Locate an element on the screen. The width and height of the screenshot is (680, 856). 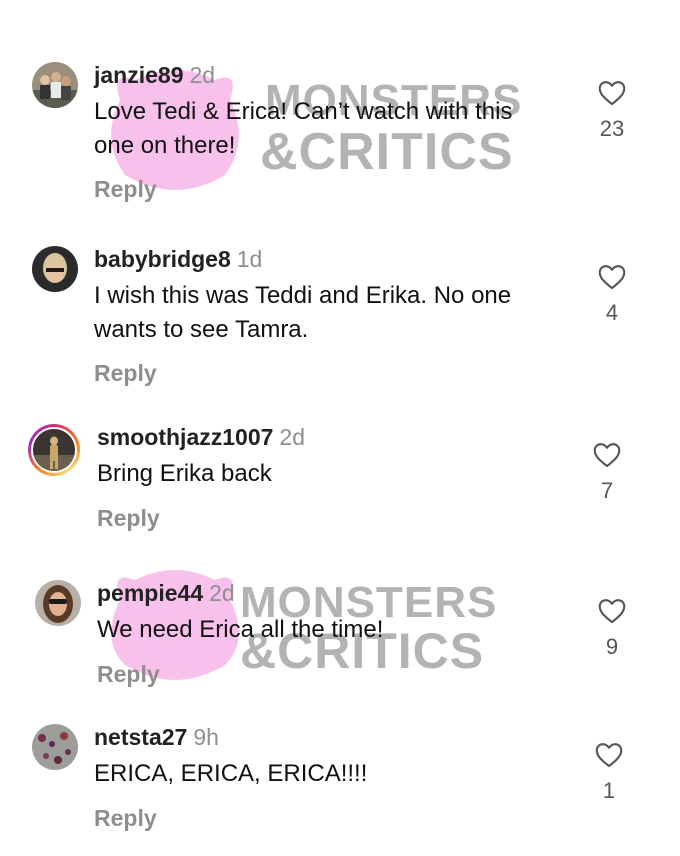
avatar-story-ring is located at coordinates (54, 450).